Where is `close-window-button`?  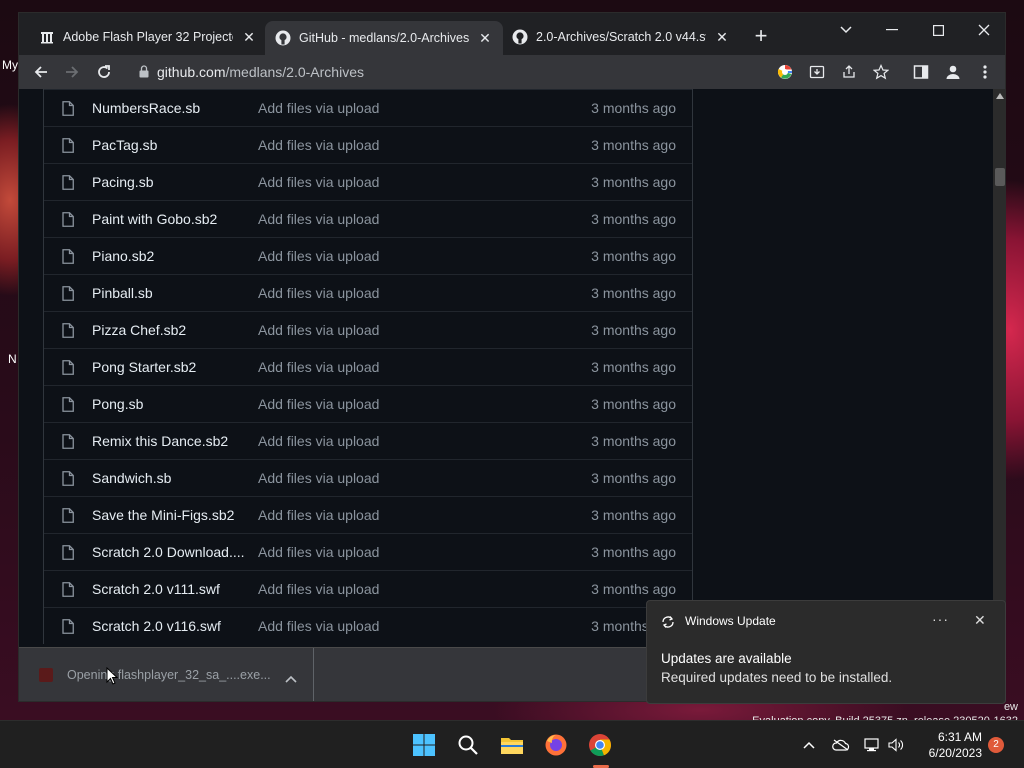
close-window-button is located at coordinates (983, 30).